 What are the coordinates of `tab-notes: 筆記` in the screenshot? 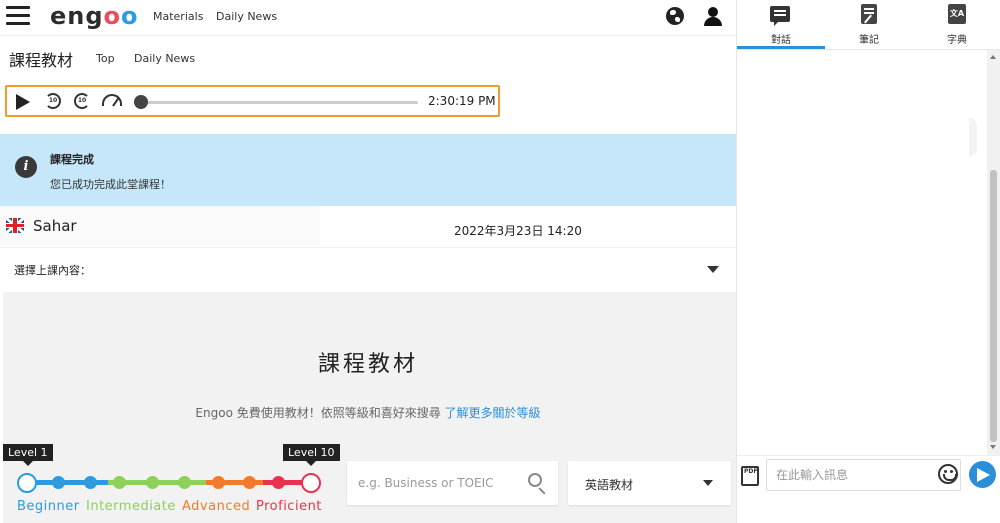 It's located at (869, 25).